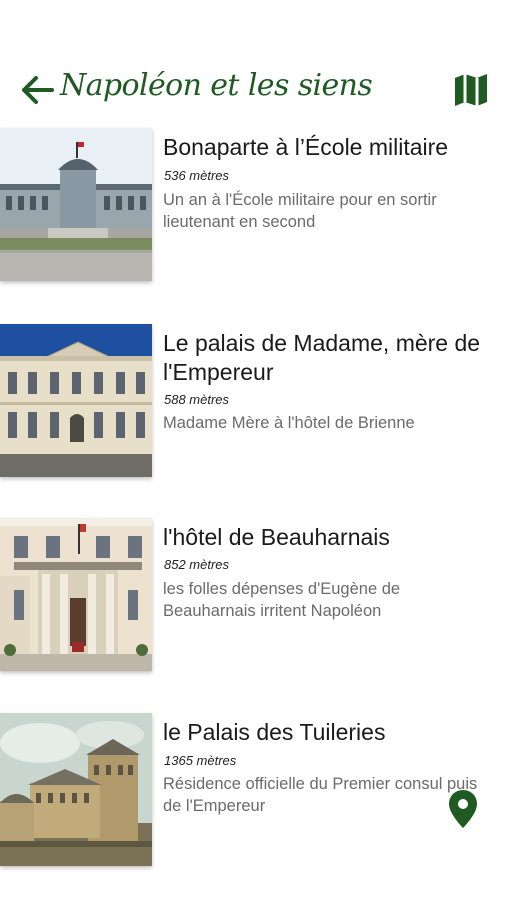 This screenshot has width=507, height=900. Describe the element at coordinates (197, 399) in the screenshot. I see `item-distance: 588 mètres` at that location.